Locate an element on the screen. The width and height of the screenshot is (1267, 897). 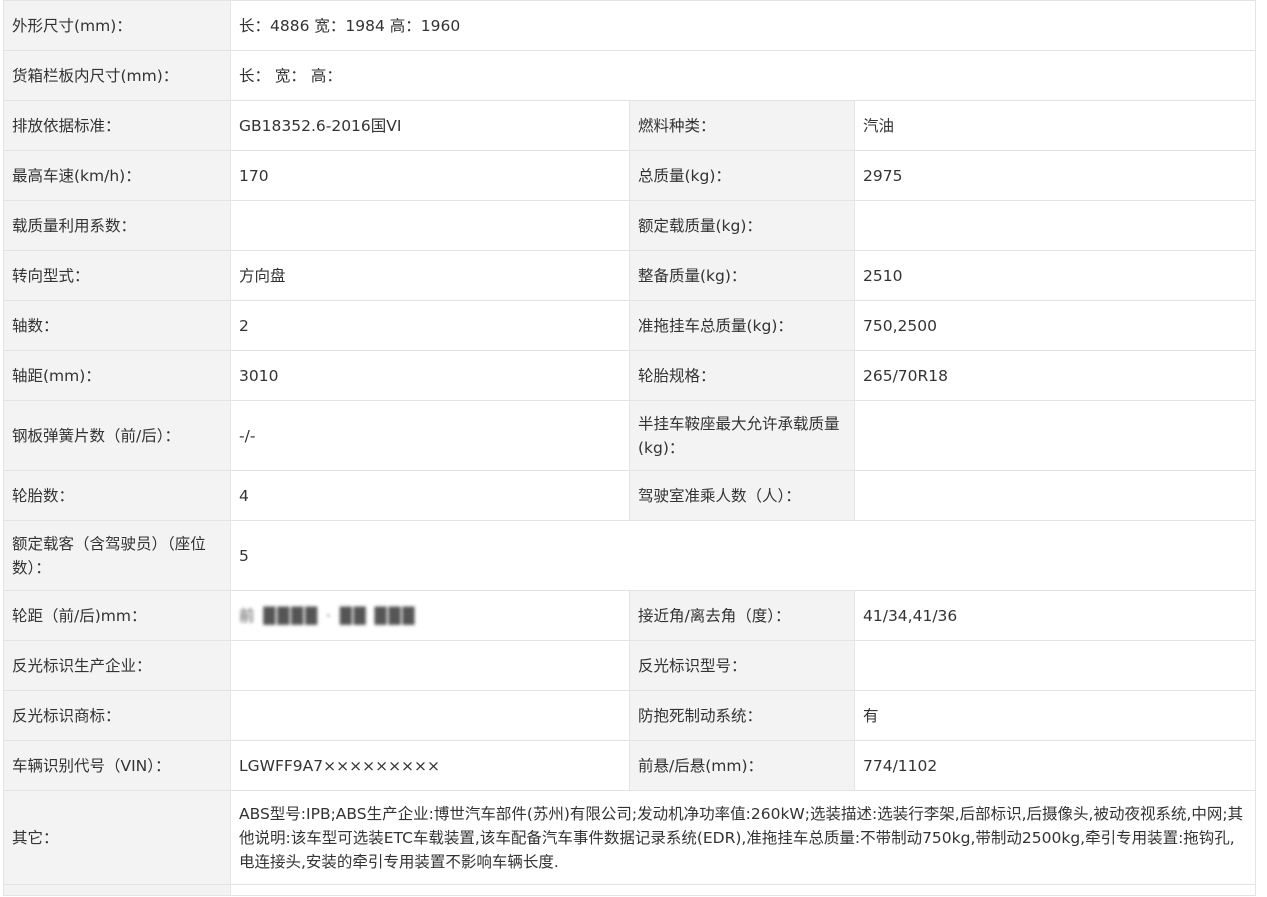
spec-value: LGWFF9A7××××××××× is located at coordinates (430, 765).